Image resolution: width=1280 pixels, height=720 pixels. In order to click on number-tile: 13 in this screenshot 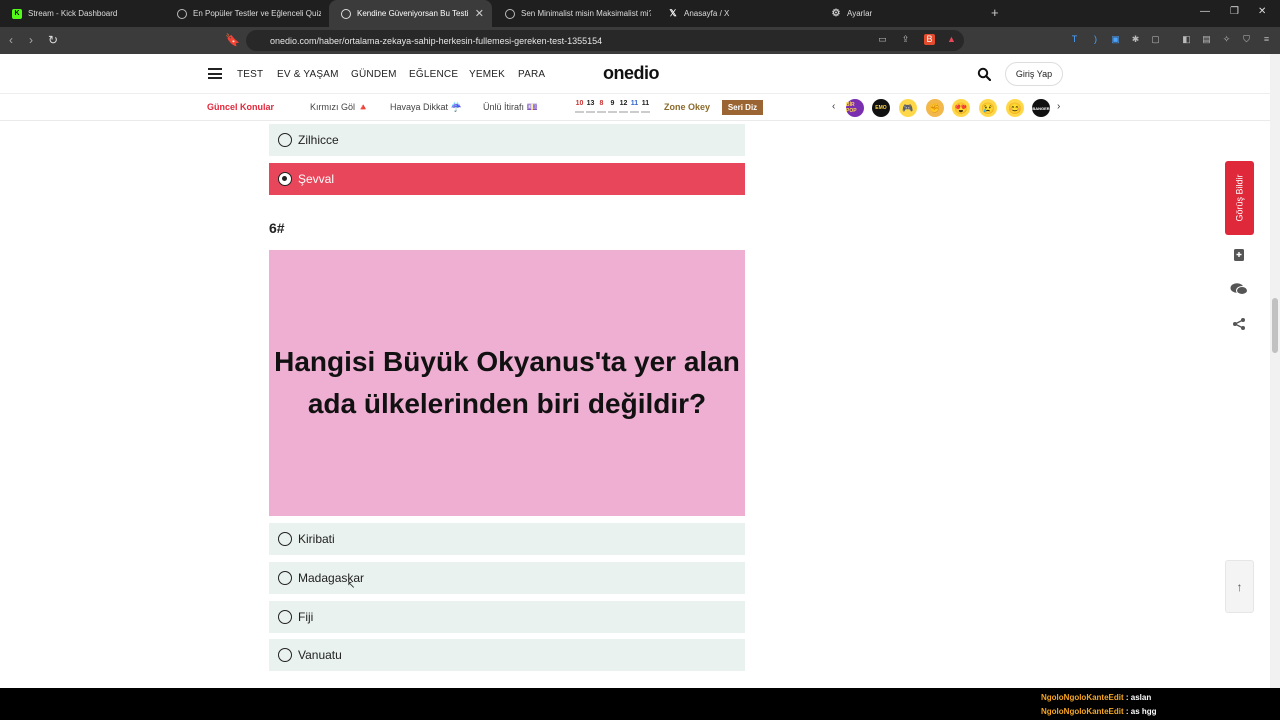, I will do `click(590, 106)`.